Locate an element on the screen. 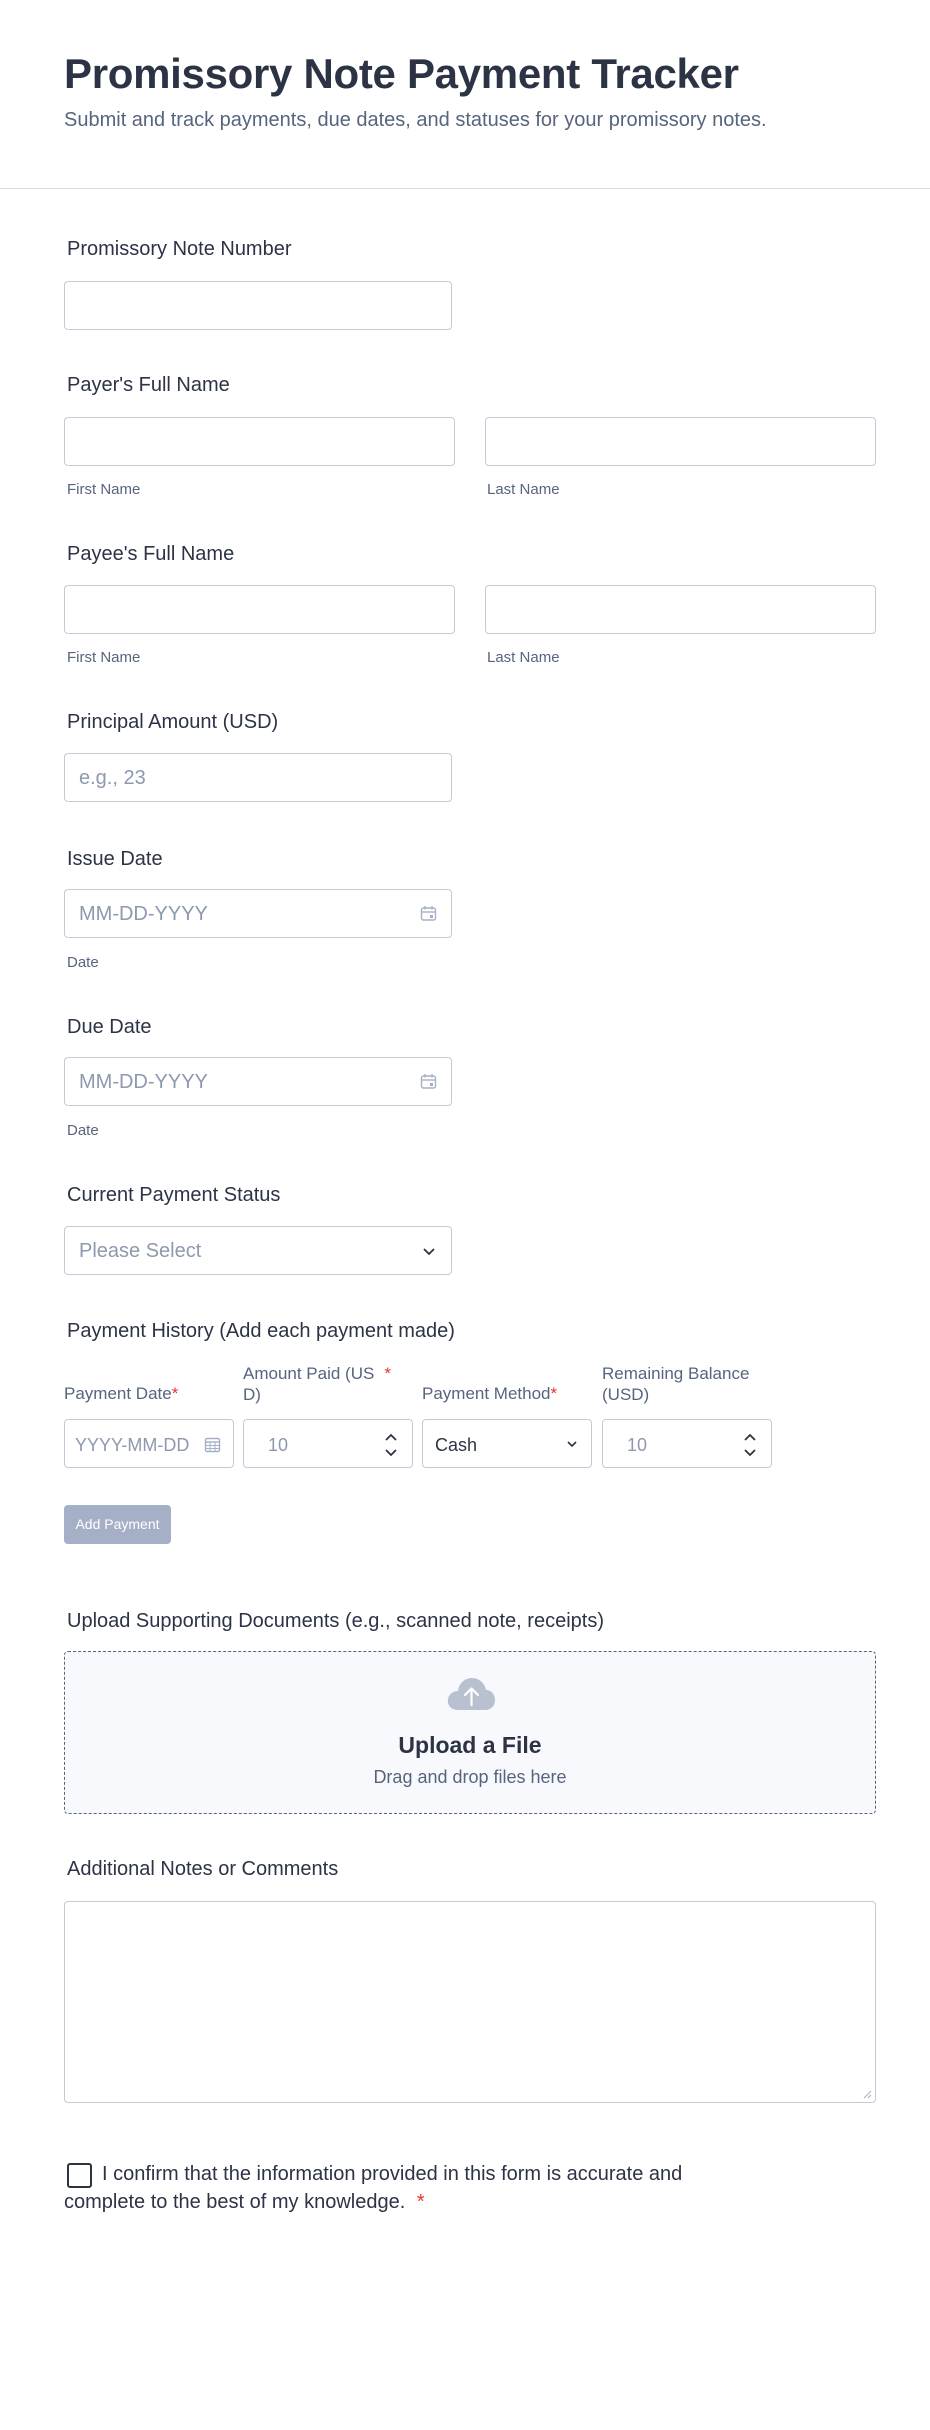  payer-name-label: Payer's Full Name is located at coordinates (148, 385).